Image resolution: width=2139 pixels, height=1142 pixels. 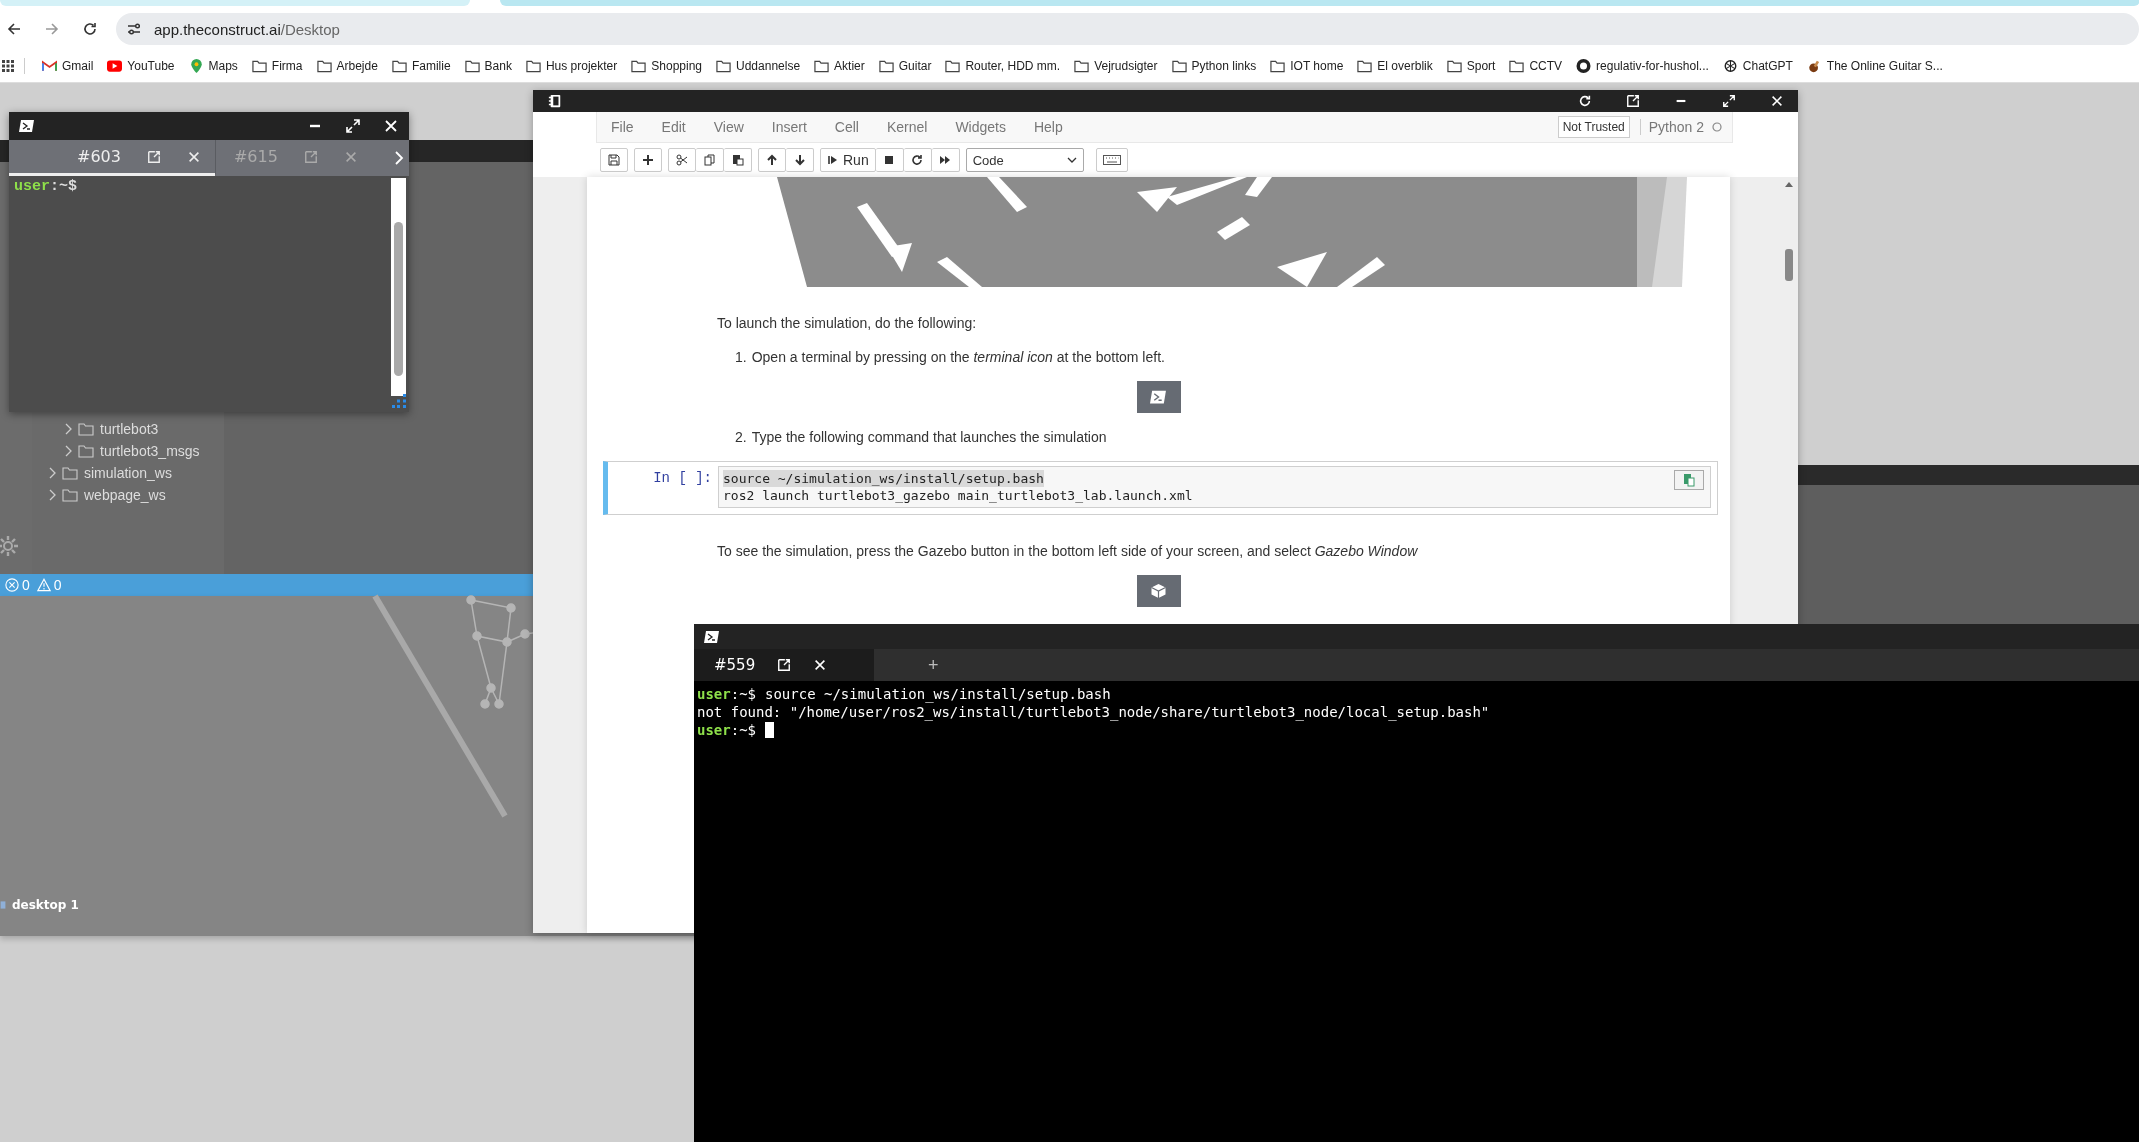 What do you see at coordinates (90, 29) in the screenshot?
I see `reload-icon` at bounding box center [90, 29].